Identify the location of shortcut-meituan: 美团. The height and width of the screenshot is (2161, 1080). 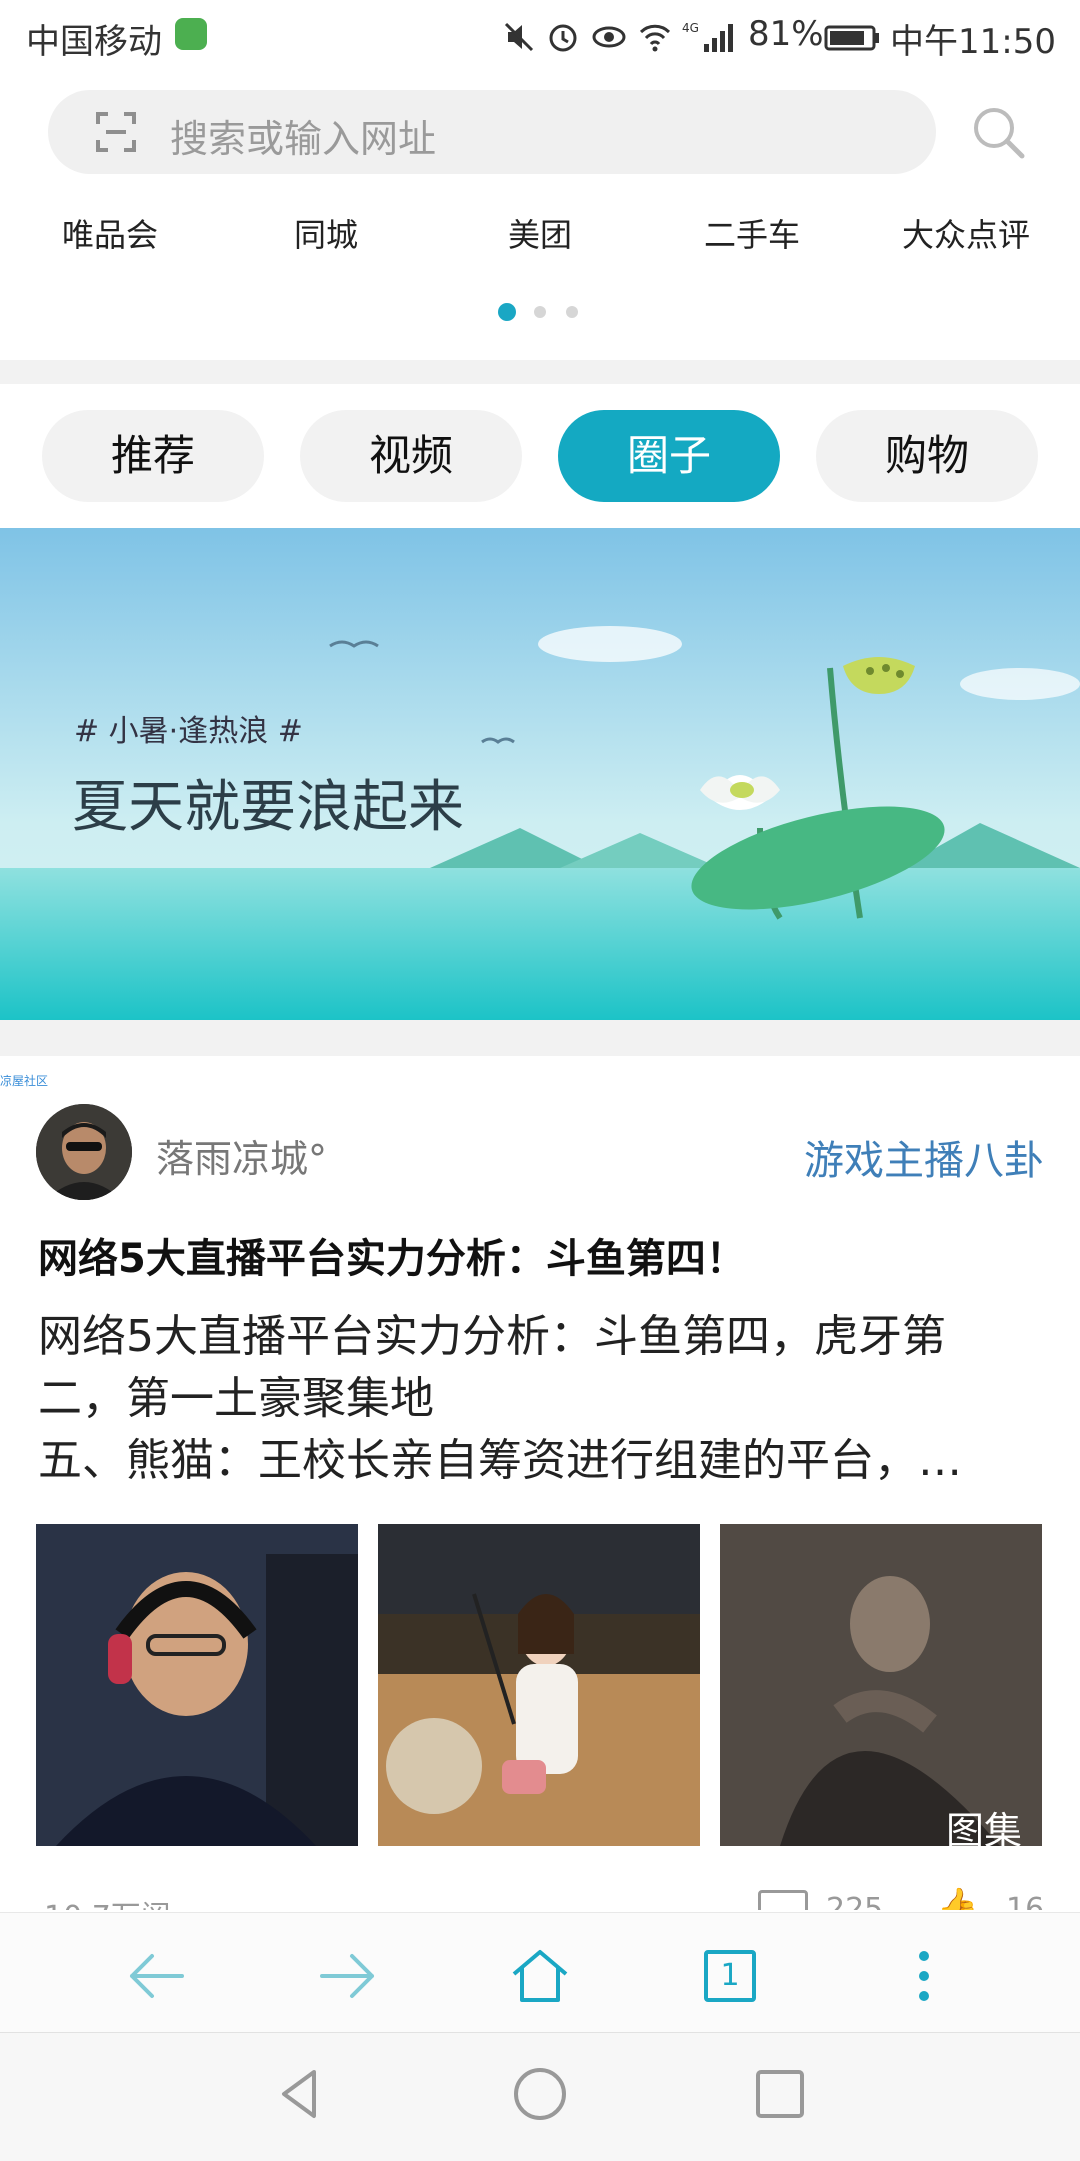
(540, 233).